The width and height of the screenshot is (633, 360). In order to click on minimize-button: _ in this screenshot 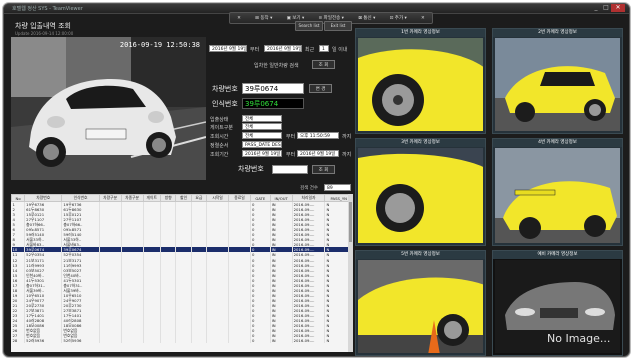, I will do `click(596, 8)`.